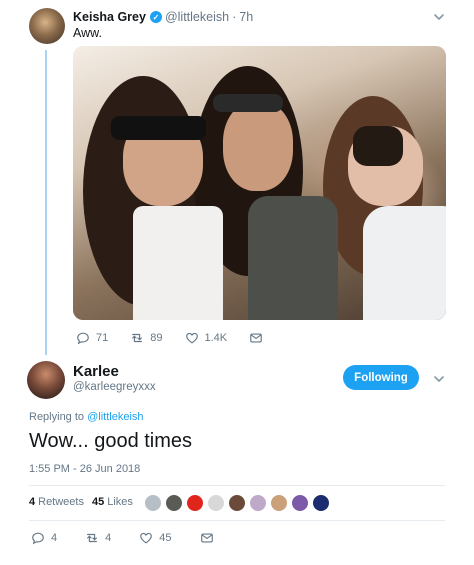  Describe the element at coordinates (156, 338) in the screenshot. I see `retweet-count: 89` at that location.